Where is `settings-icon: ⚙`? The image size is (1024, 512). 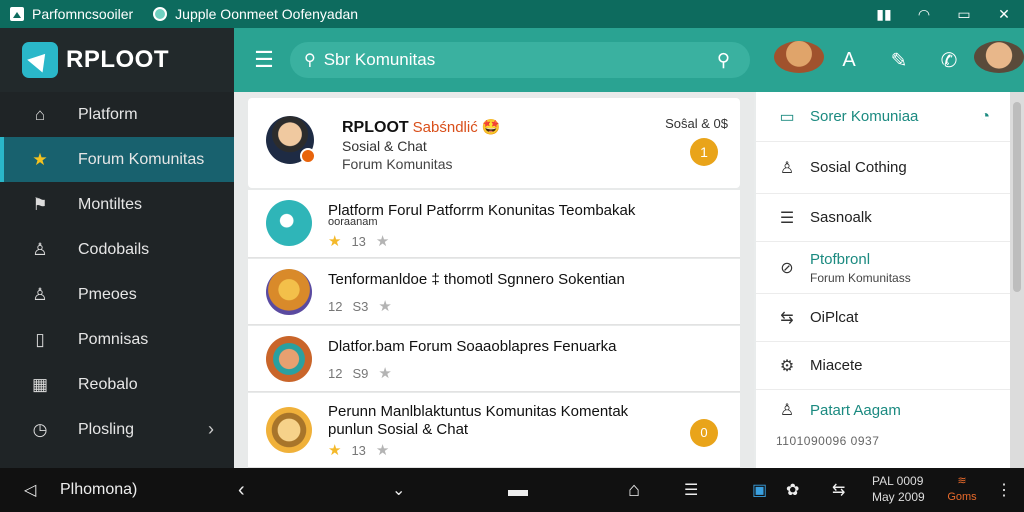 settings-icon: ⚙ is located at coordinates (787, 366).